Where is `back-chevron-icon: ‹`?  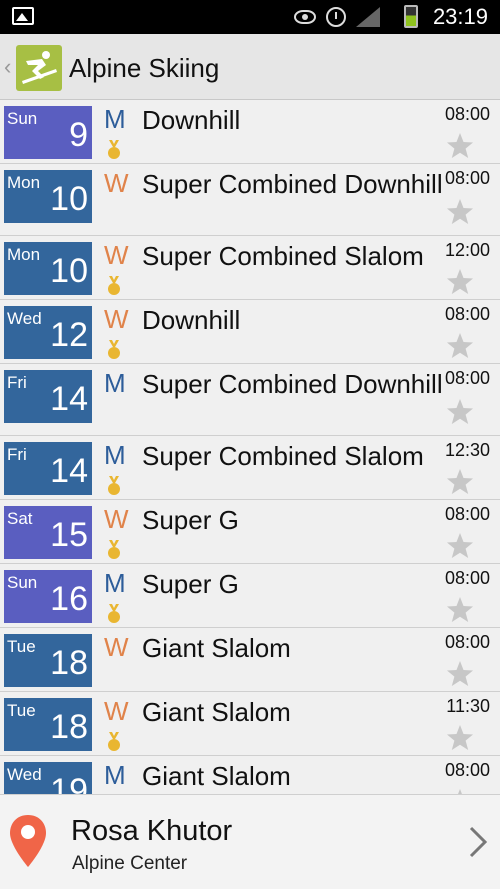 back-chevron-icon: ‹ is located at coordinates (7, 67).